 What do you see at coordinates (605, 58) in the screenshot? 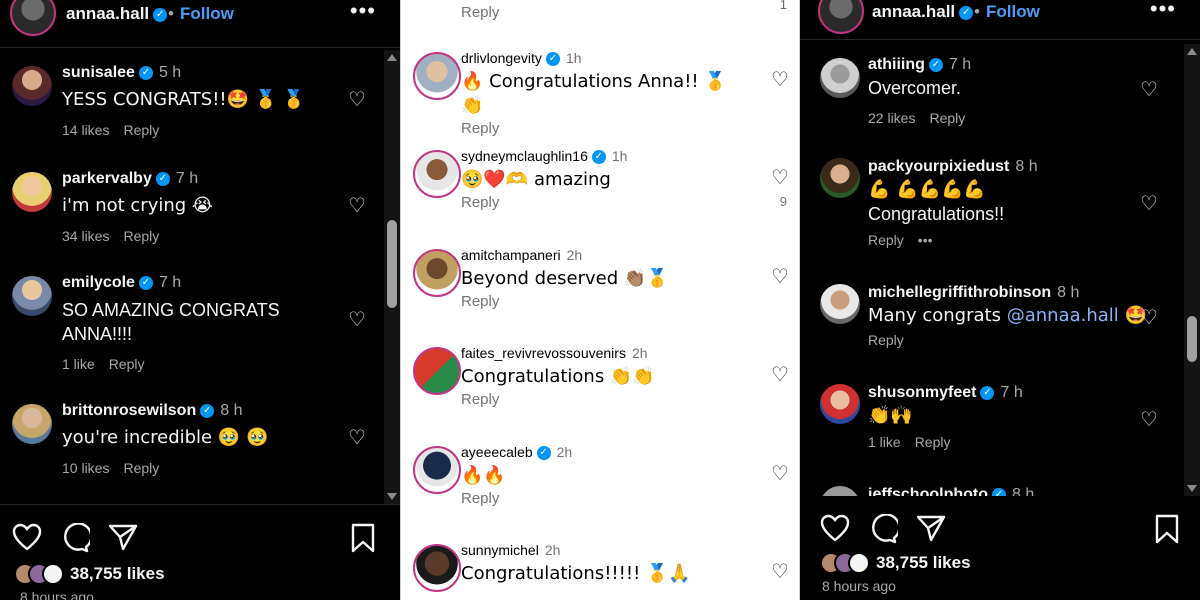
I see `commenter-username: drlivlongevity ✓ 1h` at bounding box center [605, 58].